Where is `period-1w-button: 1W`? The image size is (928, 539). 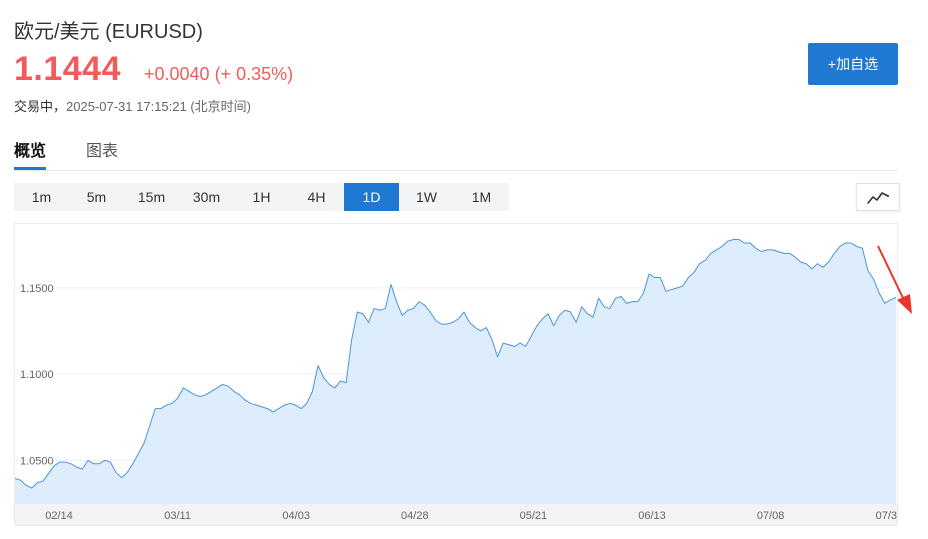
period-1w-button: 1W is located at coordinates (426, 197).